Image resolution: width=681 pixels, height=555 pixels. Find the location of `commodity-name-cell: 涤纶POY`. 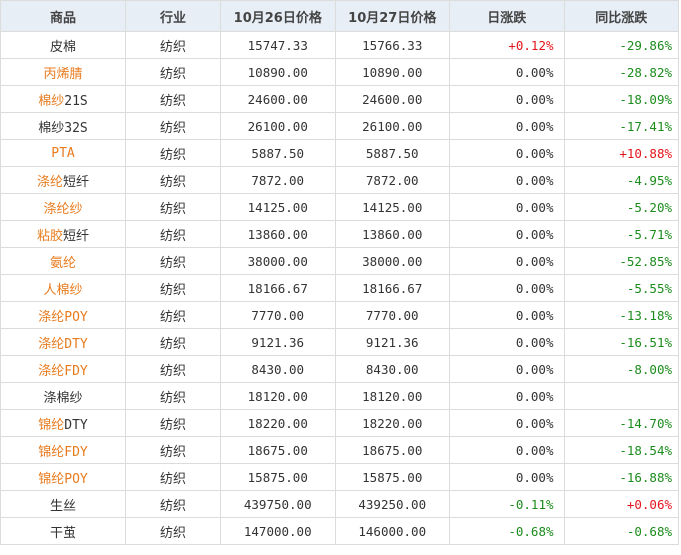

commodity-name-cell: 涤纶POY is located at coordinates (63, 315).